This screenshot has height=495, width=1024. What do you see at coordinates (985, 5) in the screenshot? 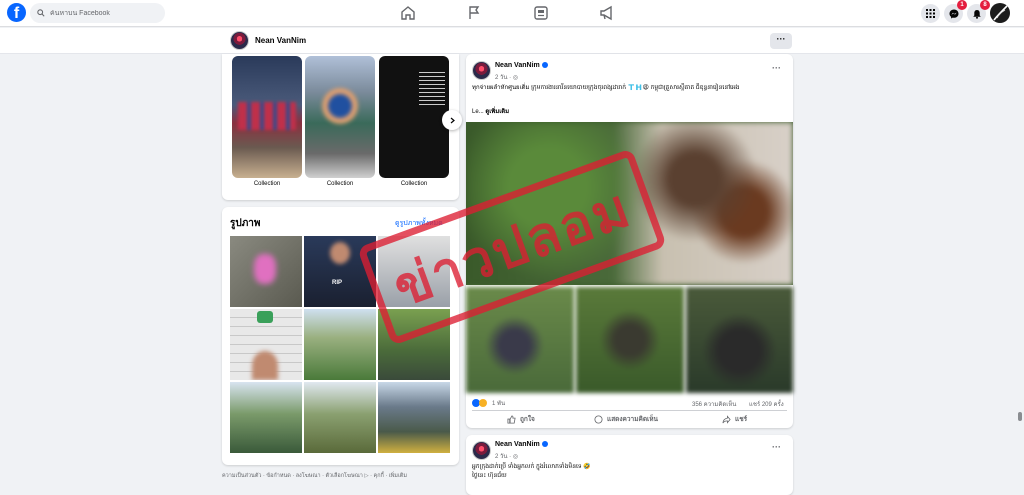
I see `notifications-badge: 8` at bounding box center [985, 5].